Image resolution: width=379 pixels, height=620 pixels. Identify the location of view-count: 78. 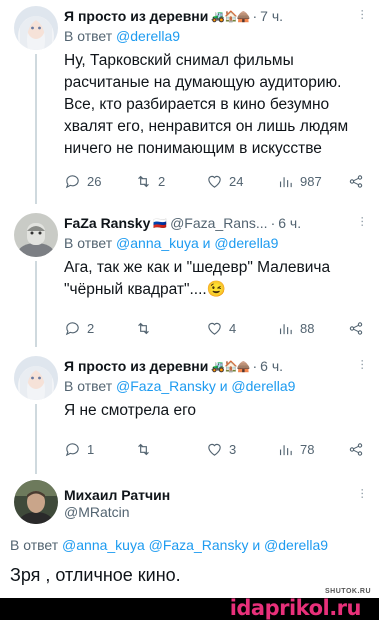
(307, 449).